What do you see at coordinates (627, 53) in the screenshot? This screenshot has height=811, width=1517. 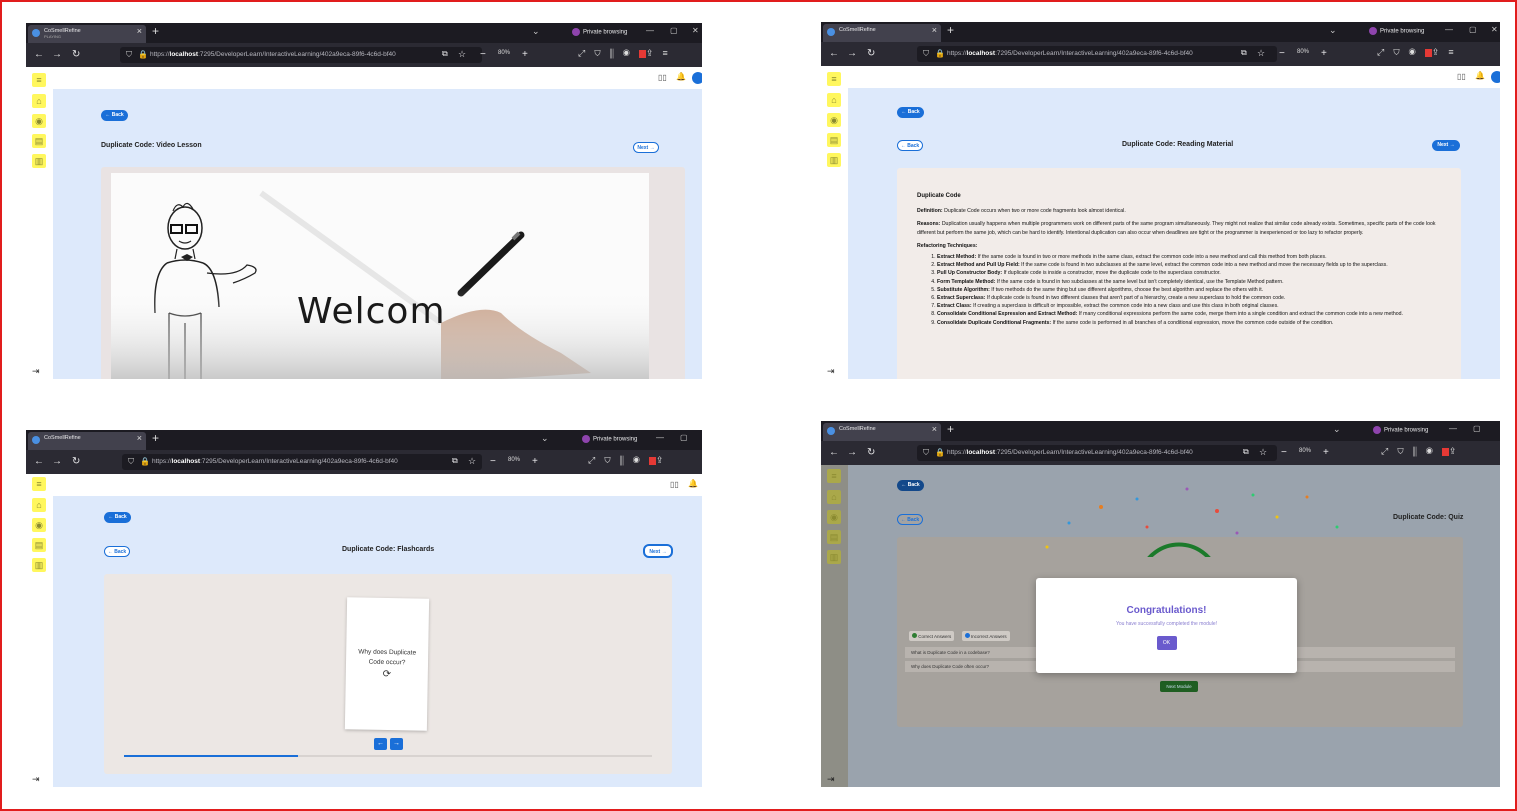 I see `toolbar-extensions: ⤢⛉⫼◉ ⇪≡` at bounding box center [627, 53].